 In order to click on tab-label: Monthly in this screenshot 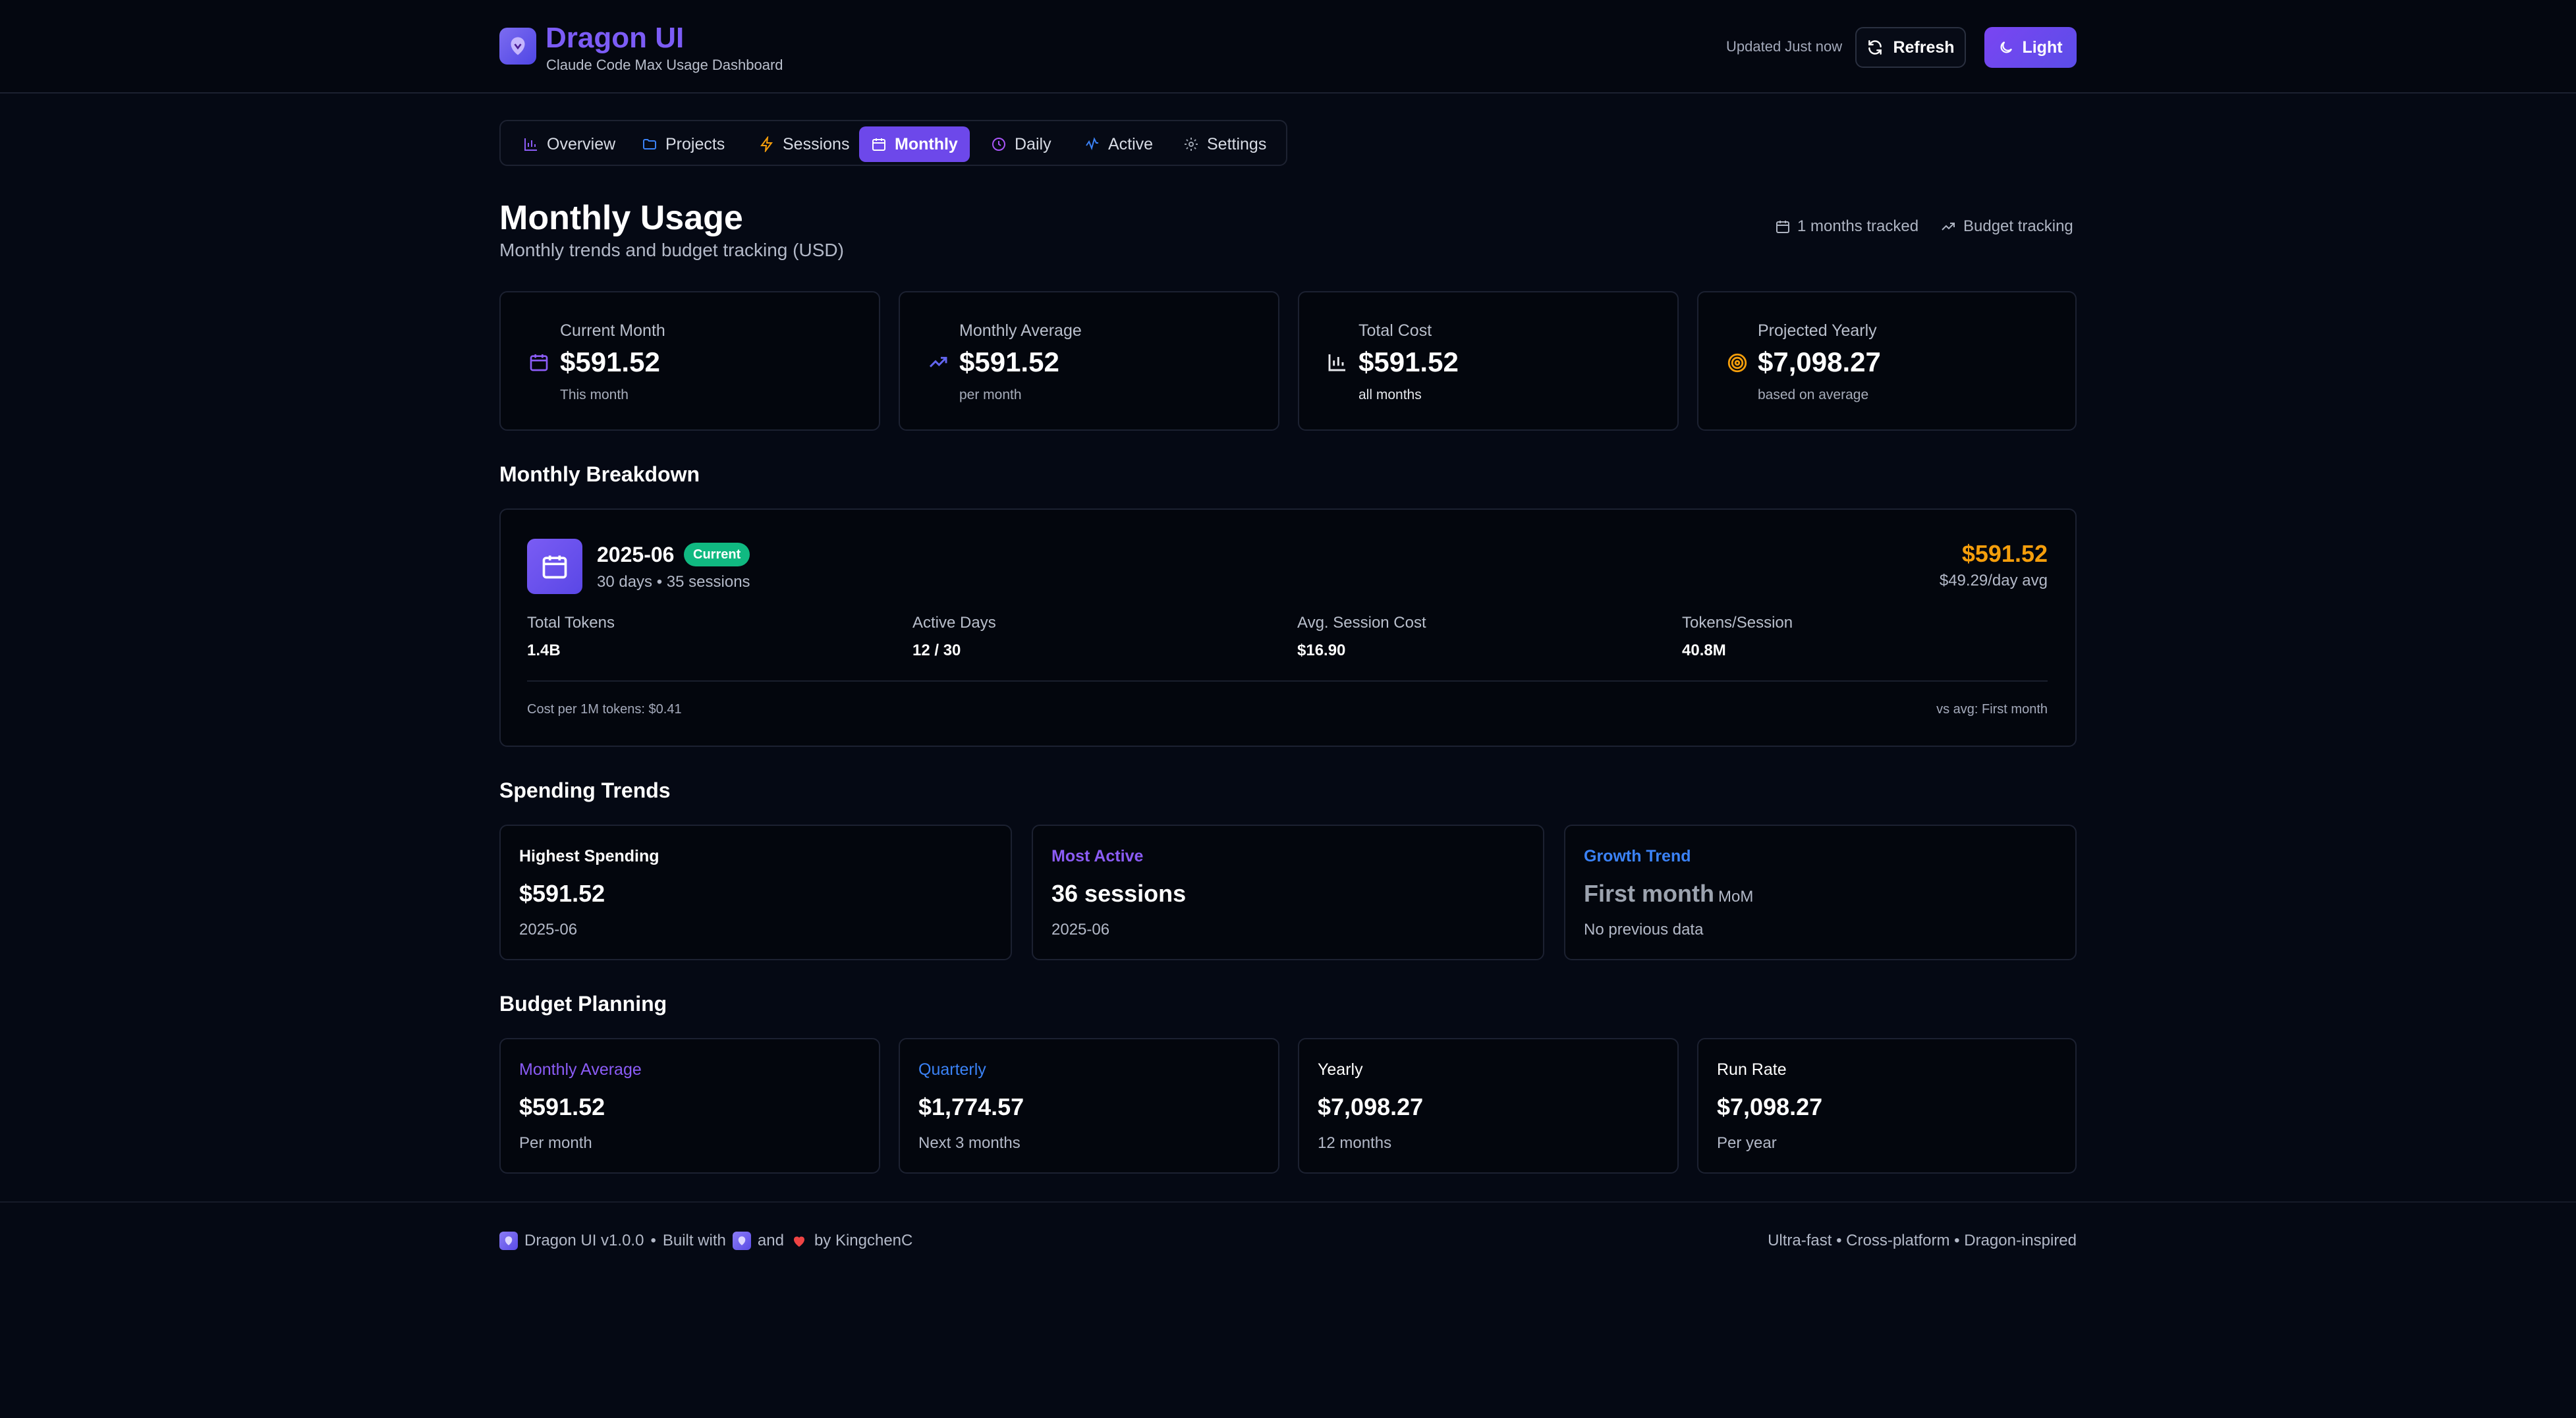, I will do `click(926, 143)`.